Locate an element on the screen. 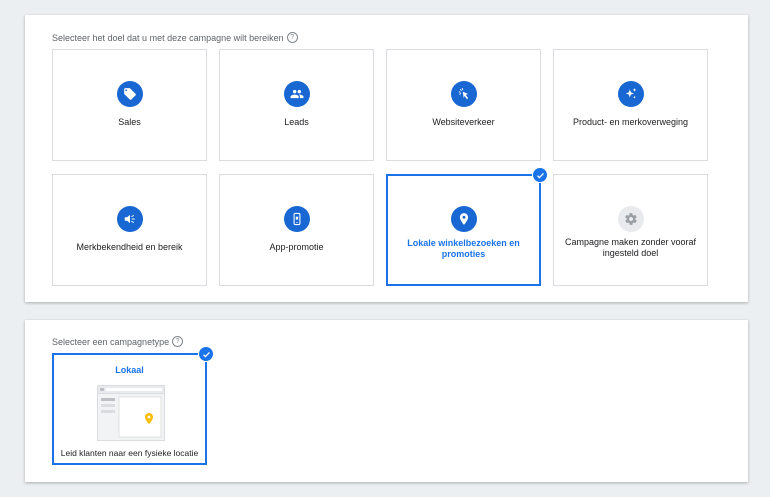  goal-card-app-promotie: App-promotie is located at coordinates (296, 230).